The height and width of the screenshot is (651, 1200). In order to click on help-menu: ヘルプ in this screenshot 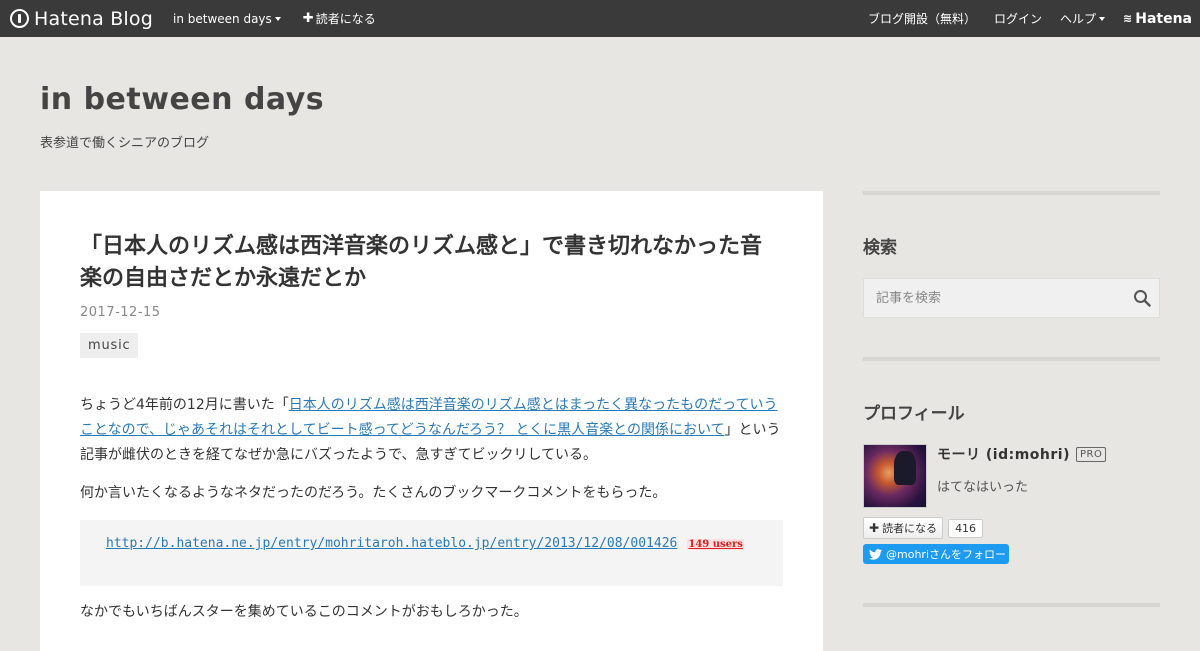, I will do `click(1083, 18)`.